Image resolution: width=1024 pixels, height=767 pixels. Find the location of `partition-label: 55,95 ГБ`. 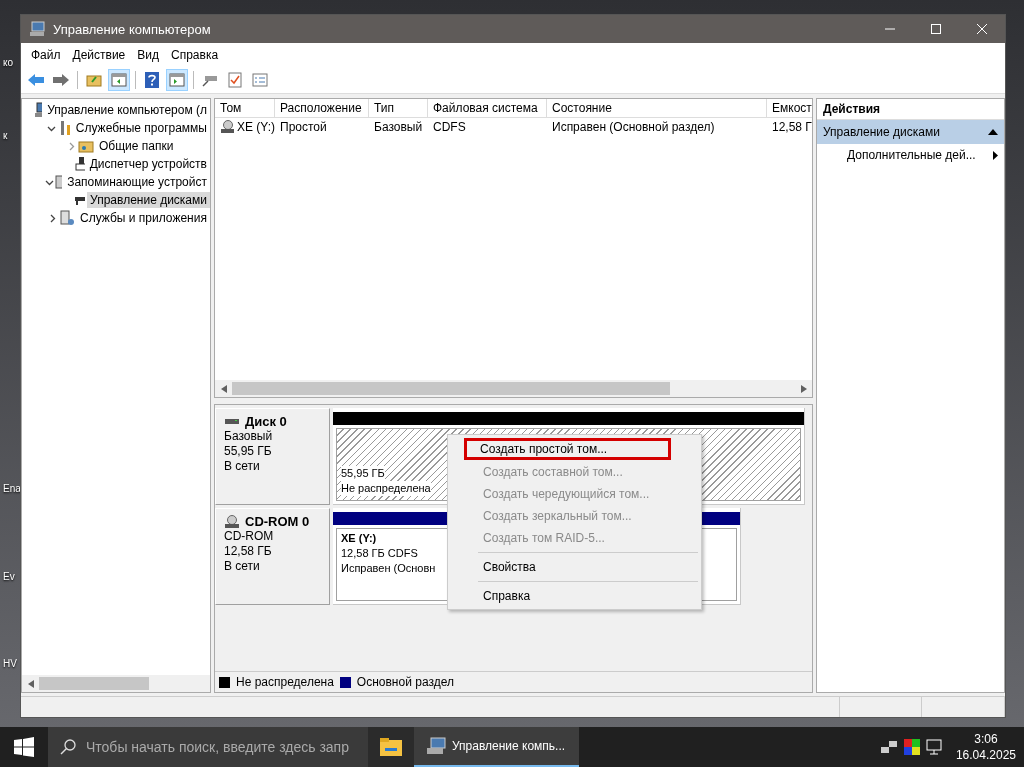

partition-label: 55,95 ГБ is located at coordinates (363, 473).